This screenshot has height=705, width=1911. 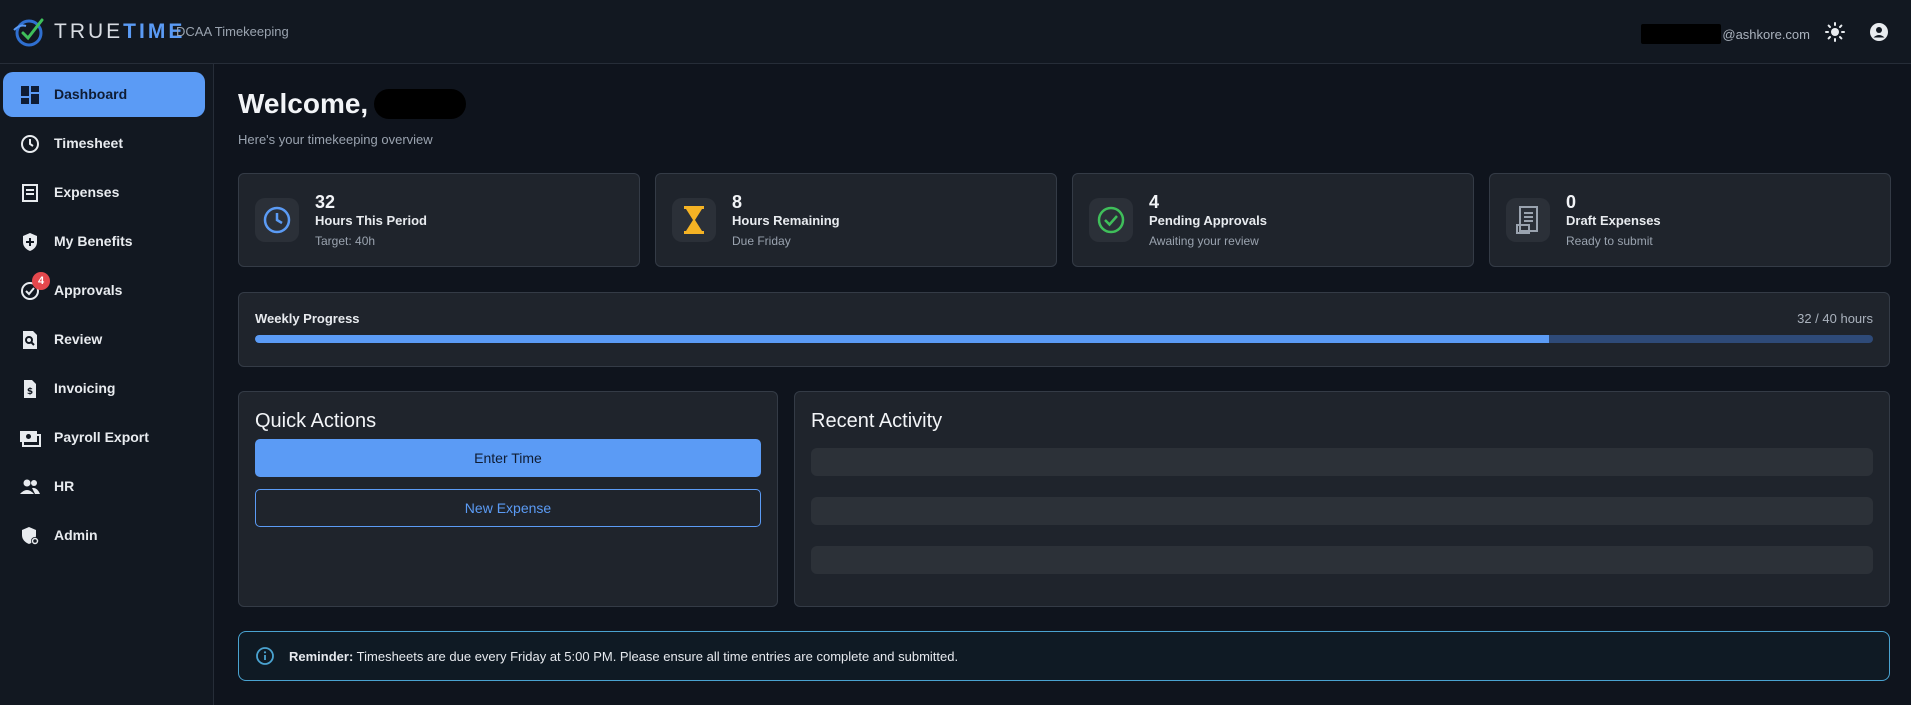 What do you see at coordinates (508, 458) in the screenshot?
I see `enter-time-button: Enter Time` at bounding box center [508, 458].